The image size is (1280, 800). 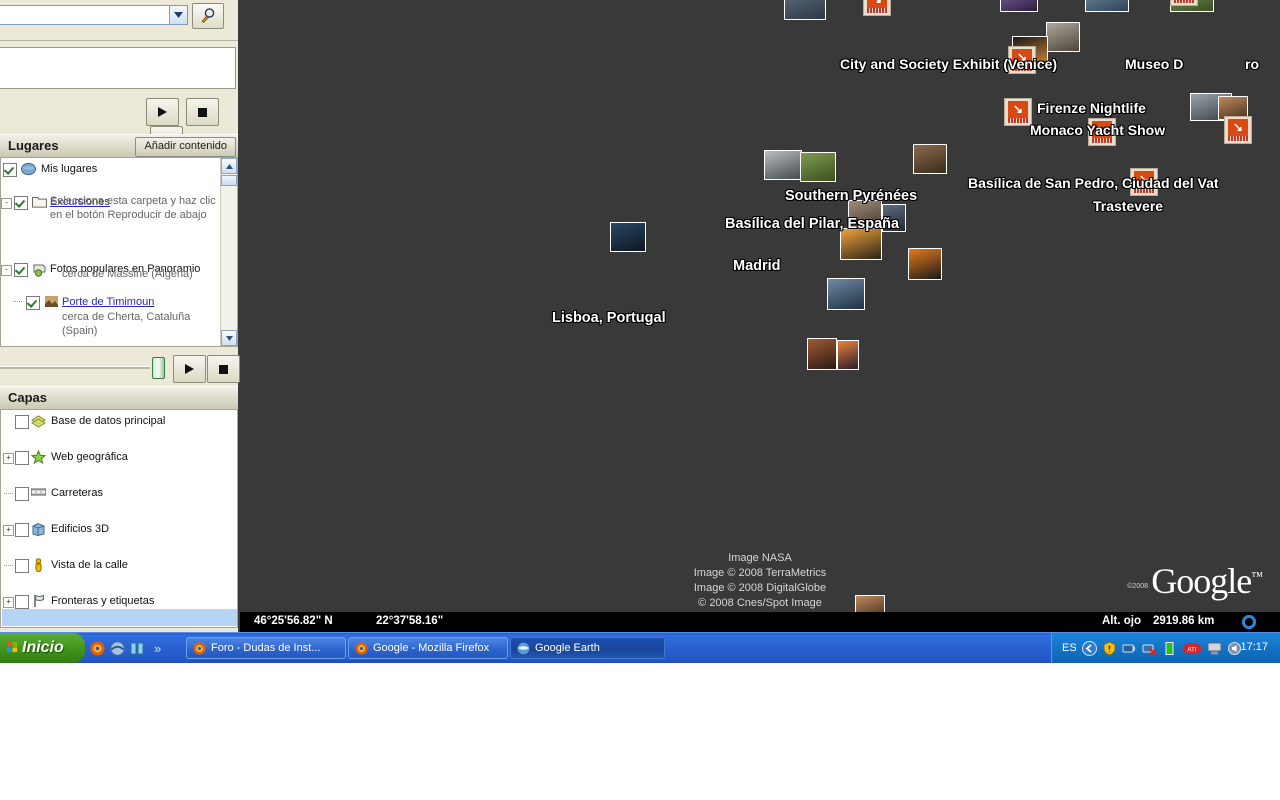 What do you see at coordinates (851, 196) in the screenshot?
I see `map-place-label: Southern Pyrénées` at bounding box center [851, 196].